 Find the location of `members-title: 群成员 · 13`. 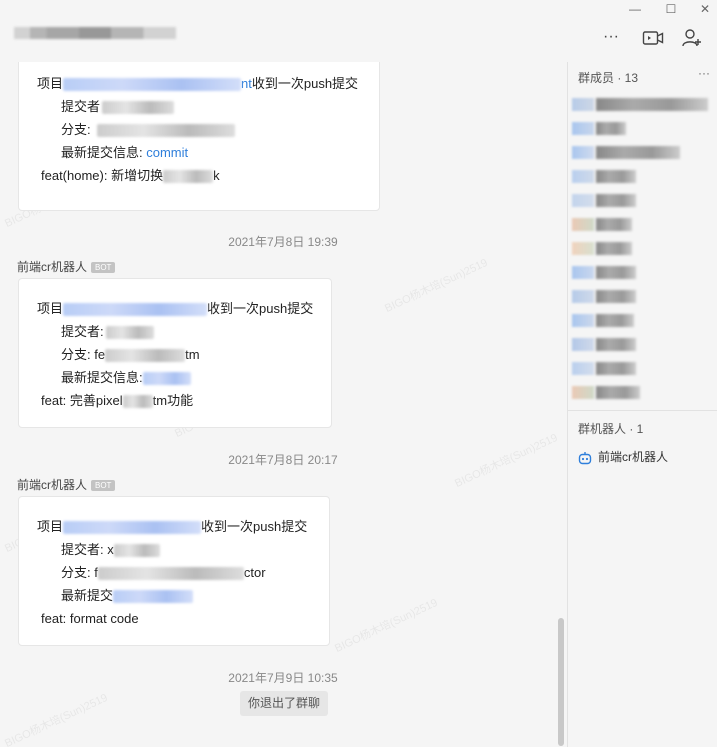

members-title: 群成员 · 13 is located at coordinates (608, 78).